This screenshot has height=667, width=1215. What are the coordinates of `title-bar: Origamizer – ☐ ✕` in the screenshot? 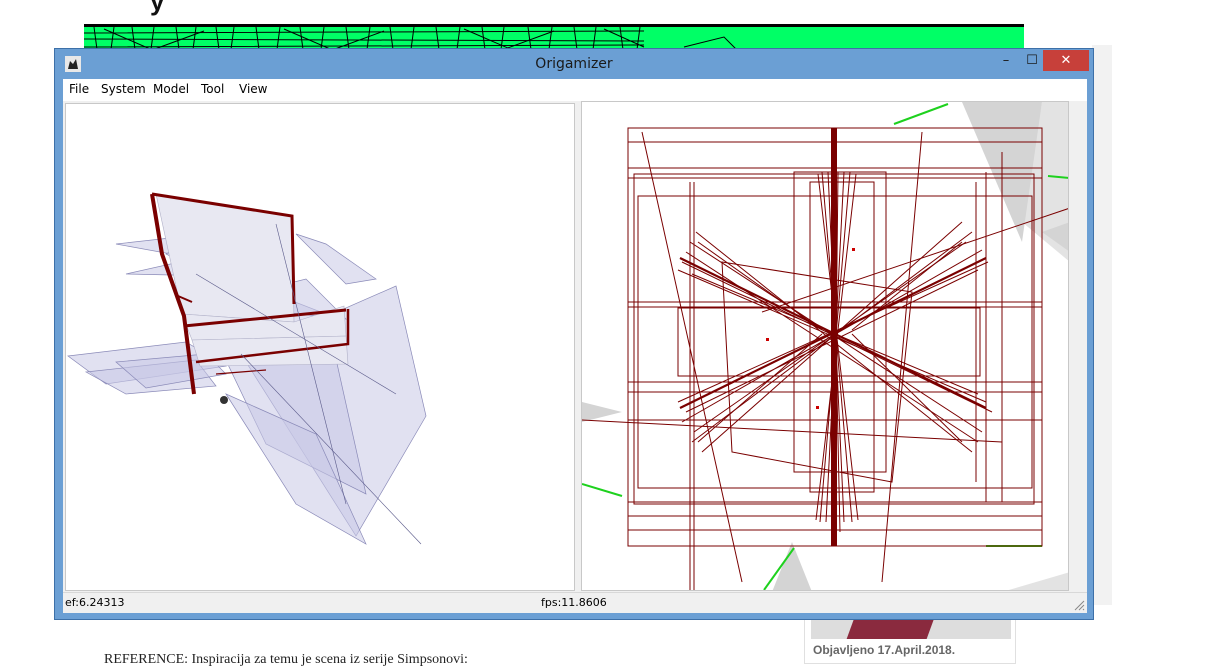 It's located at (574, 64).